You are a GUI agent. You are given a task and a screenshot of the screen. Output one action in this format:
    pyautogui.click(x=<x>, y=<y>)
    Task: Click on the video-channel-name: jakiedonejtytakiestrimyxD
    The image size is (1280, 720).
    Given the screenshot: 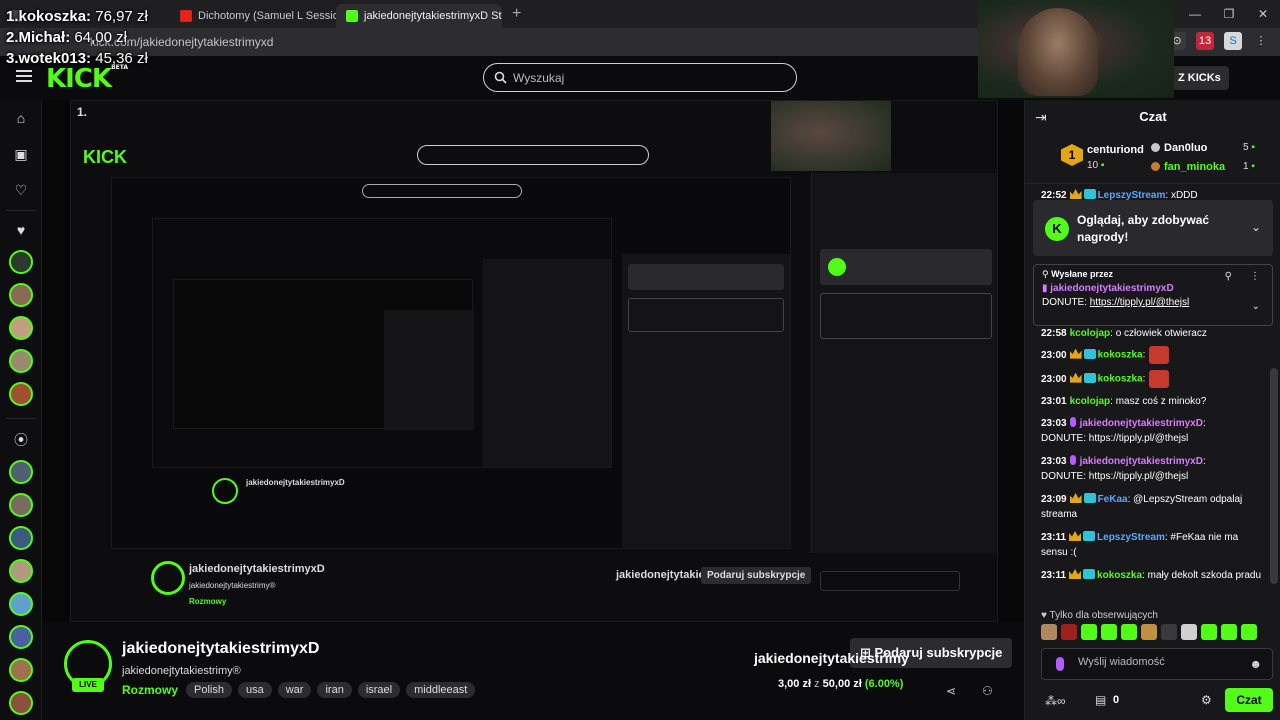 What is the action you would take?
    pyautogui.click(x=295, y=482)
    